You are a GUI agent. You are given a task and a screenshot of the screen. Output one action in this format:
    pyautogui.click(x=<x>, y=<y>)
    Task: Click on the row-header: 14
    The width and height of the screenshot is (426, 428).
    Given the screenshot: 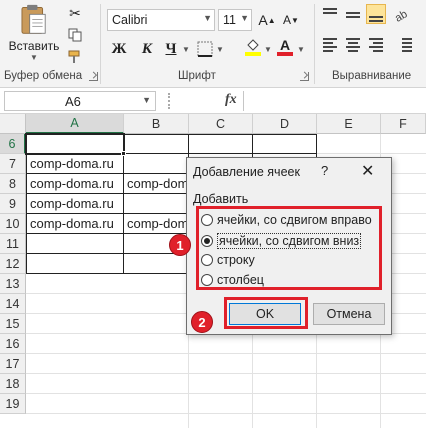 What is the action you would take?
    pyautogui.click(x=13, y=304)
    